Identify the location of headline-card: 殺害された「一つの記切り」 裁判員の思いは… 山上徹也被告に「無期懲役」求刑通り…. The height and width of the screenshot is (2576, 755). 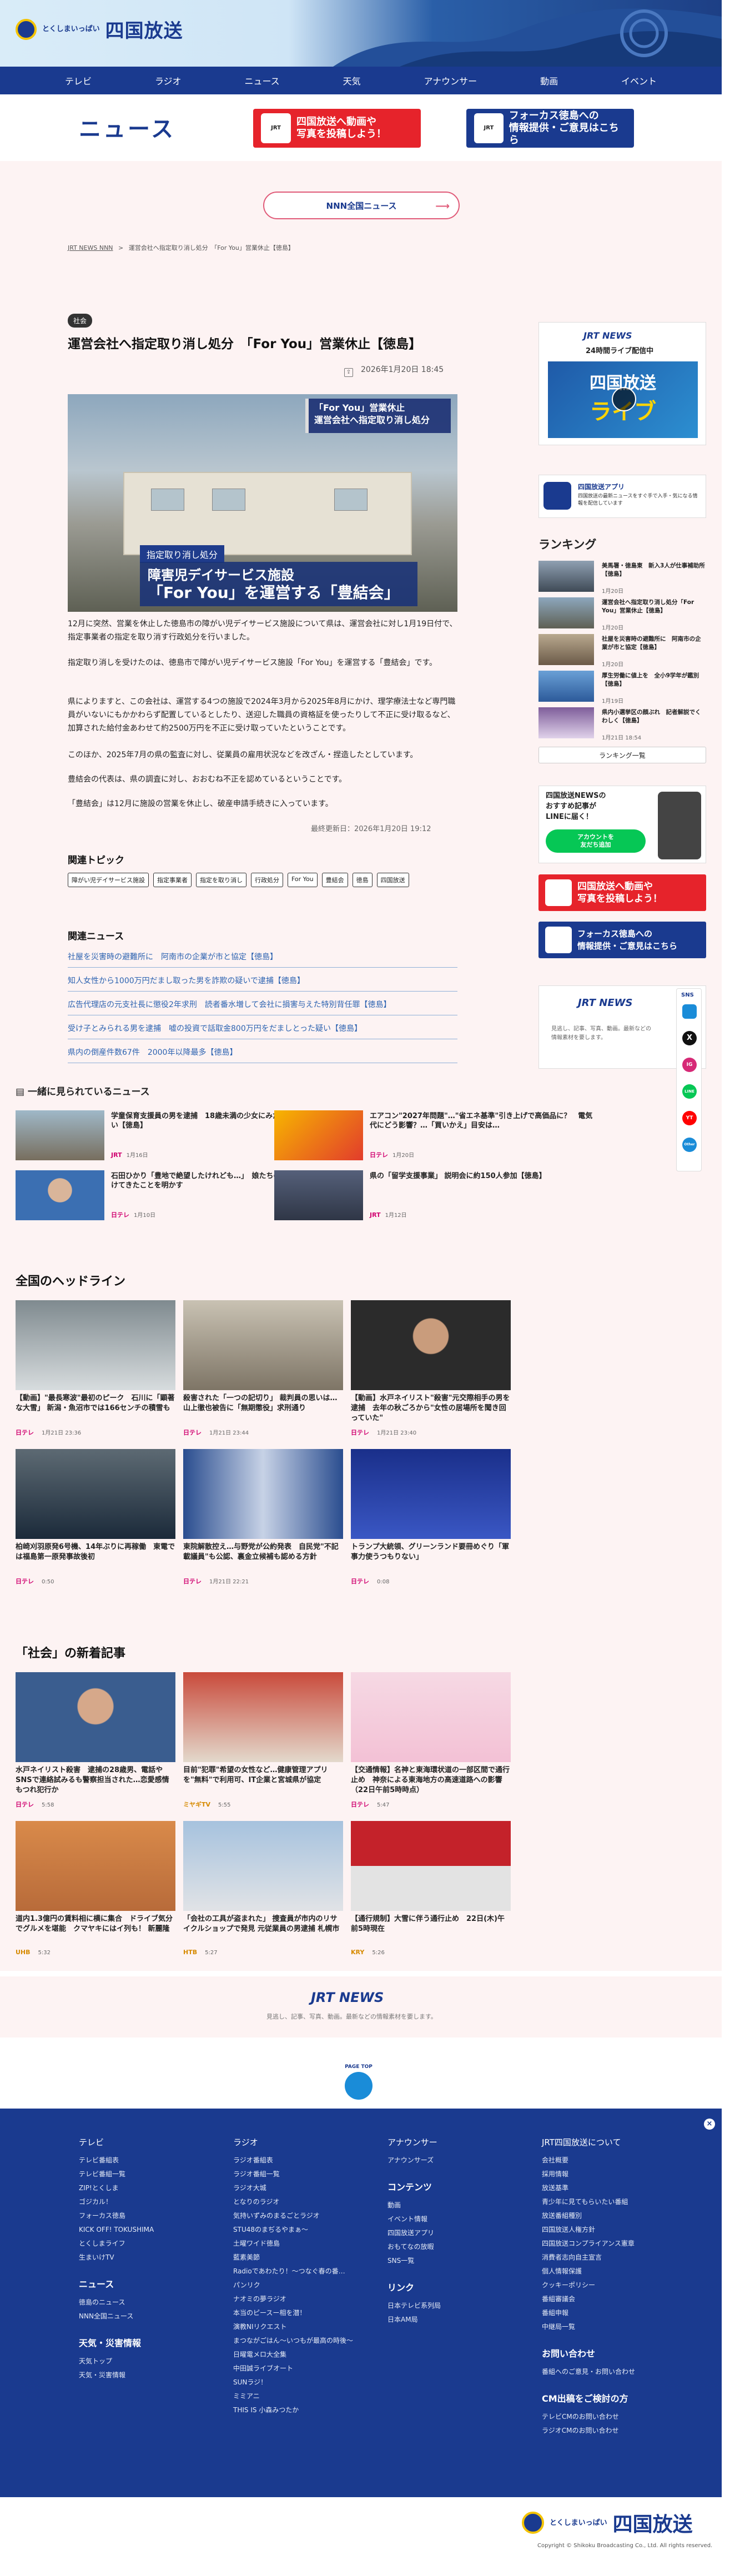
(264, 1369).